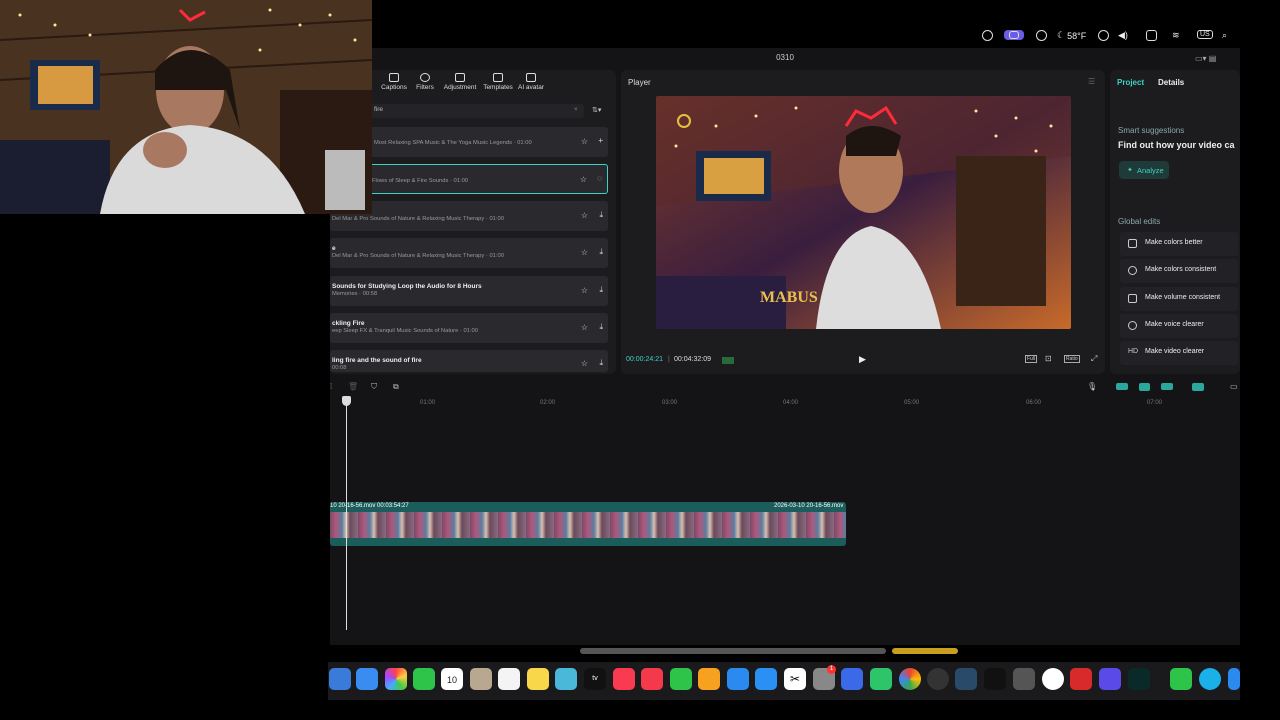 Image resolution: width=1280 pixels, height=720 pixels. What do you see at coordinates (995, 679) in the screenshot?
I see `tiktok-icon` at bounding box center [995, 679].